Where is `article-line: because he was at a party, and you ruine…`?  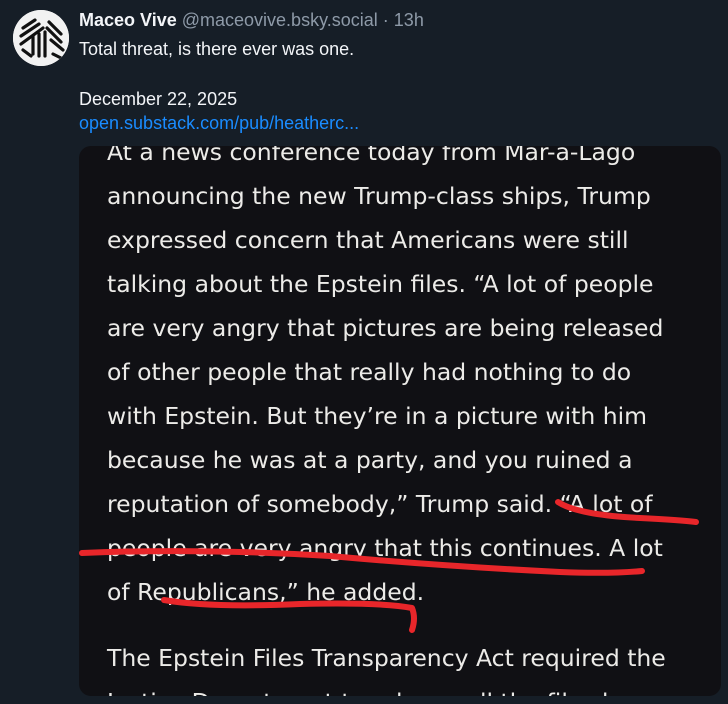 article-line: because he was at a party, and you ruine… is located at coordinates (370, 460).